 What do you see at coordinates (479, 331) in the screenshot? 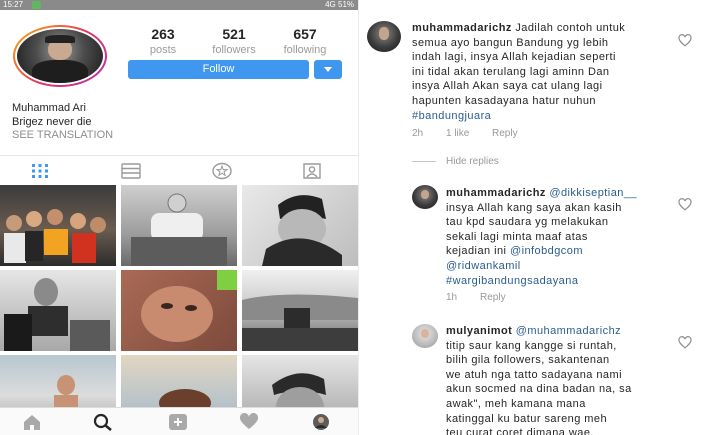
I see `comment-username: mulyanimot` at bounding box center [479, 331].